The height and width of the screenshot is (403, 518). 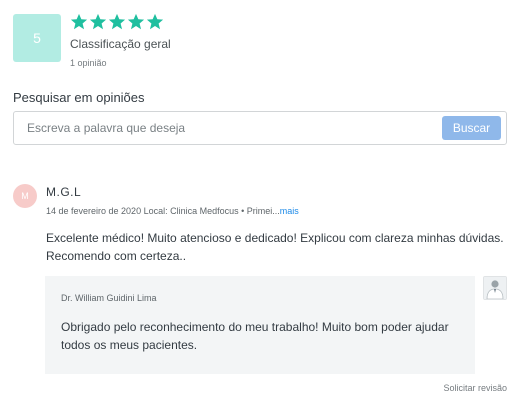 I want to click on review-count: 1 opinião, so click(x=88, y=63).